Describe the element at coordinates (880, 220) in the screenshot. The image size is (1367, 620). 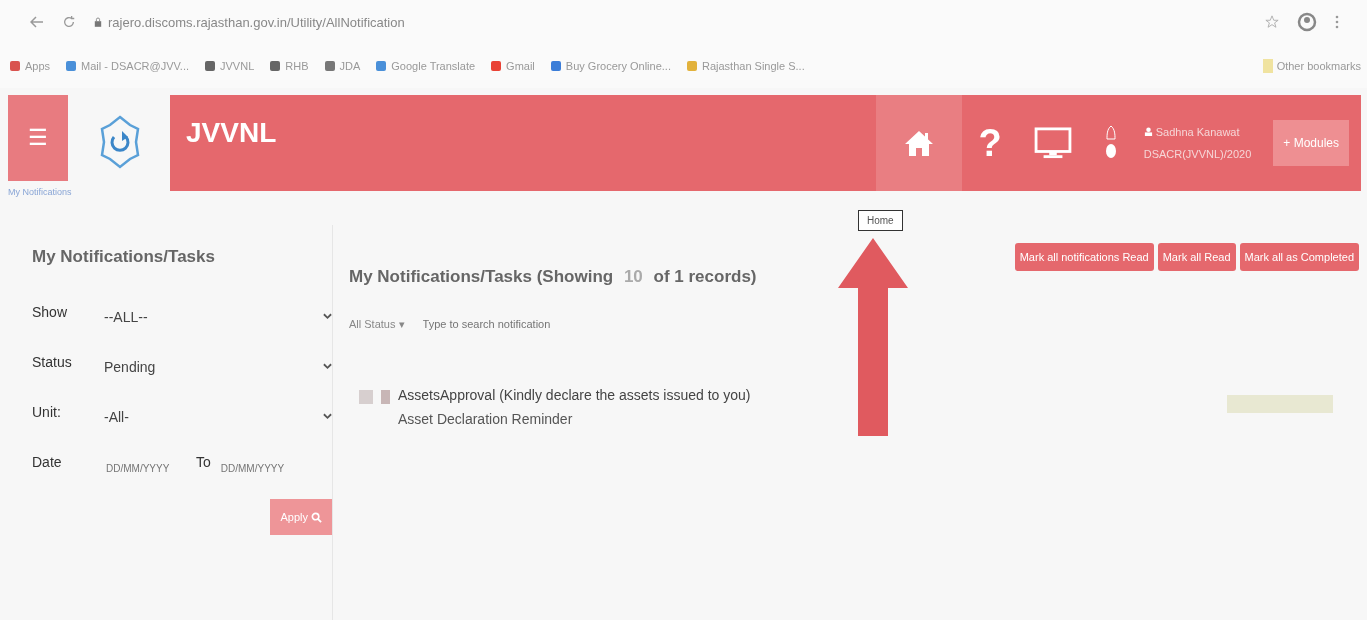
I see `tooltip: Home` at that location.